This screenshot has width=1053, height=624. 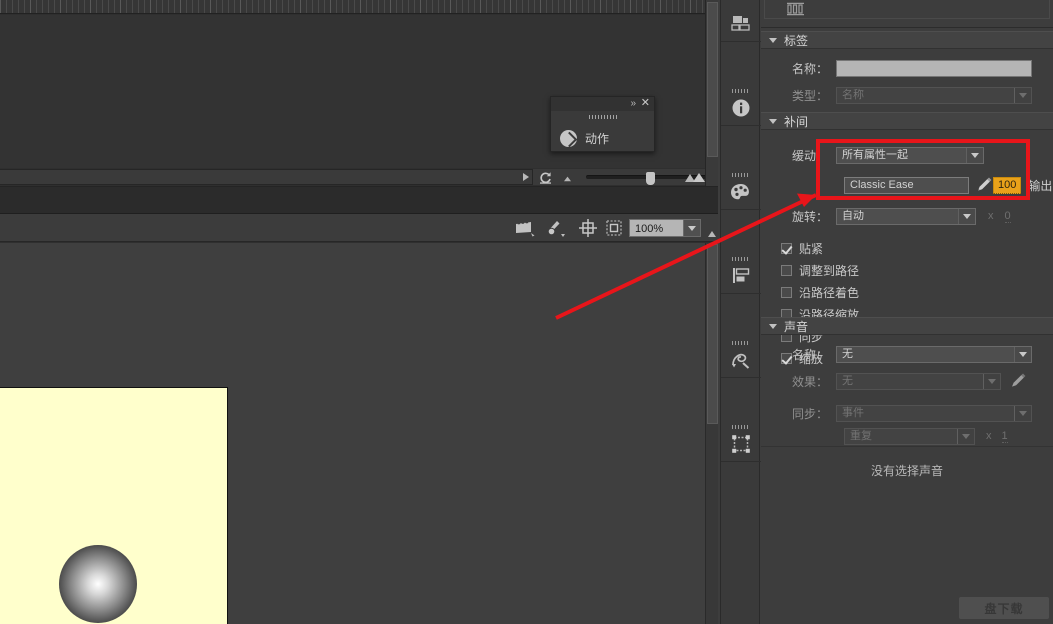 What do you see at coordinates (711, 427) in the screenshot?
I see `stage-vertical-scrollbar` at bounding box center [711, 427].